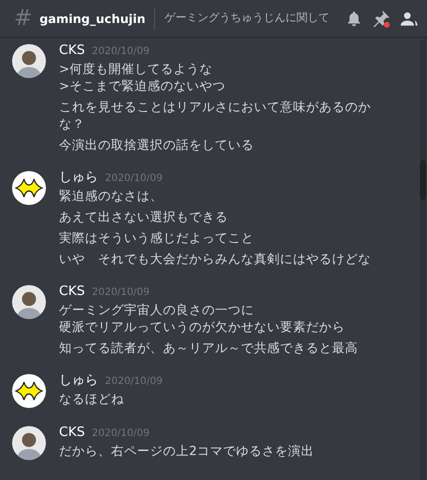 Image resolution: width=427 pixels, height=480 pixels. I want to click on message-text: ゲーミング宇宙人の良さの一つに, so click(157, 309).